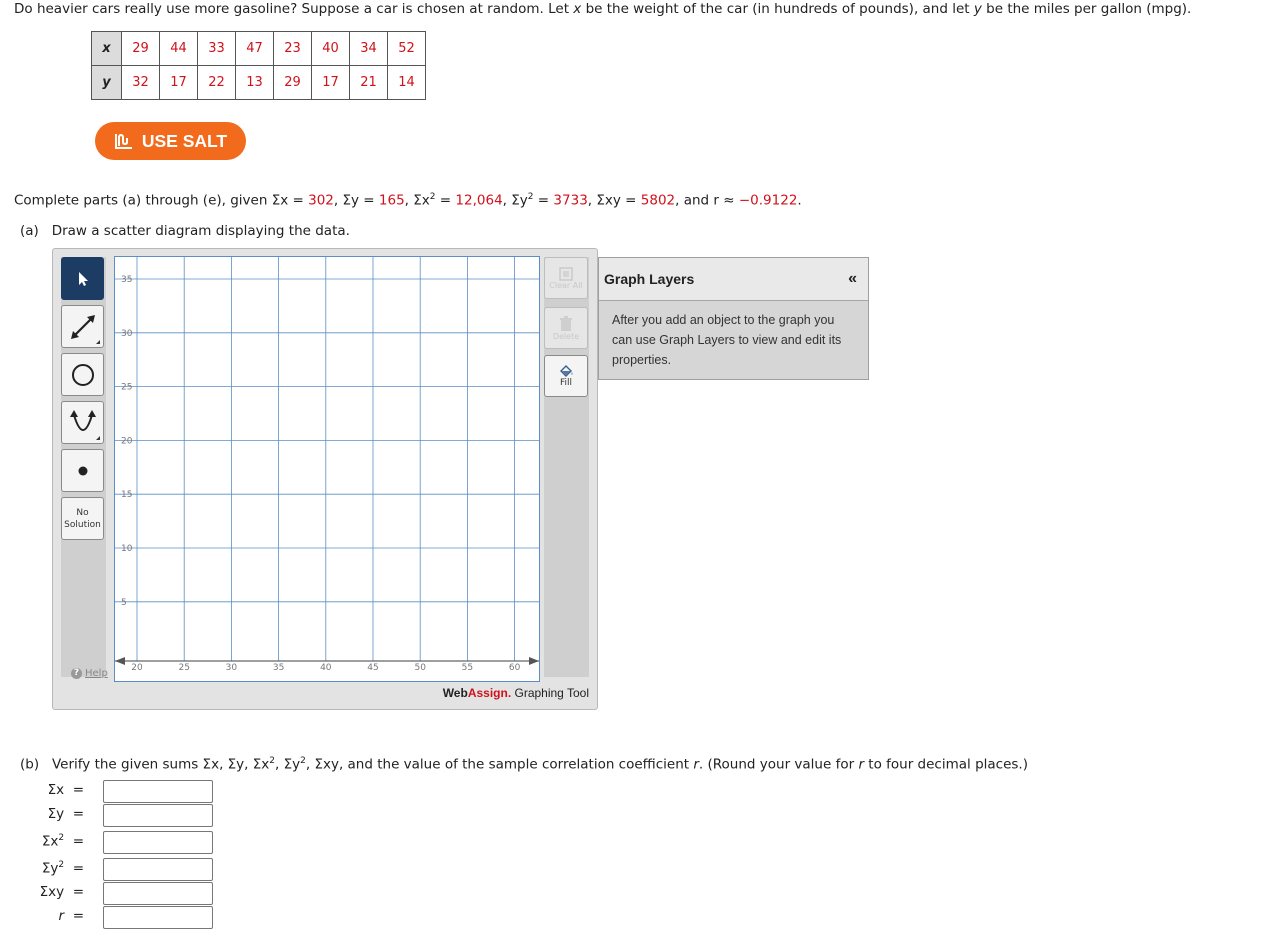 The height and width of the screenshot is (949, 1276). I want to click on graph-layers-header: Graph Layers «, so click(733, 279).